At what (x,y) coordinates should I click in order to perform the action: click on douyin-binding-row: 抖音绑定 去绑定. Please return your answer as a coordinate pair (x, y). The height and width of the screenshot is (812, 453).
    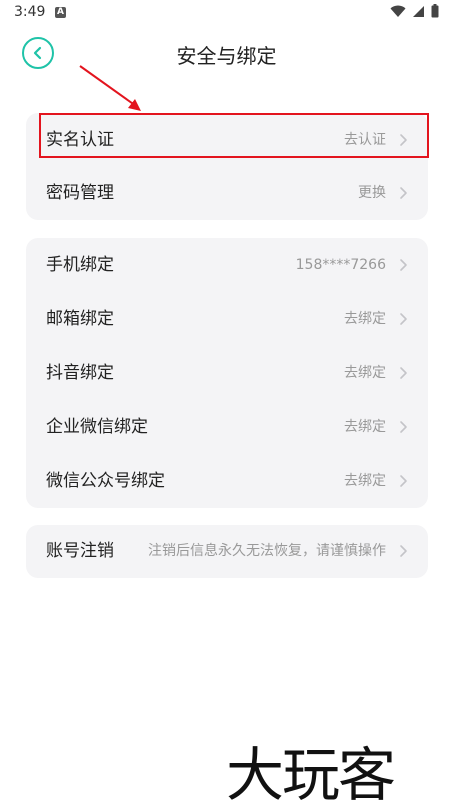
    Looking at the image, I should click on (227, 373).